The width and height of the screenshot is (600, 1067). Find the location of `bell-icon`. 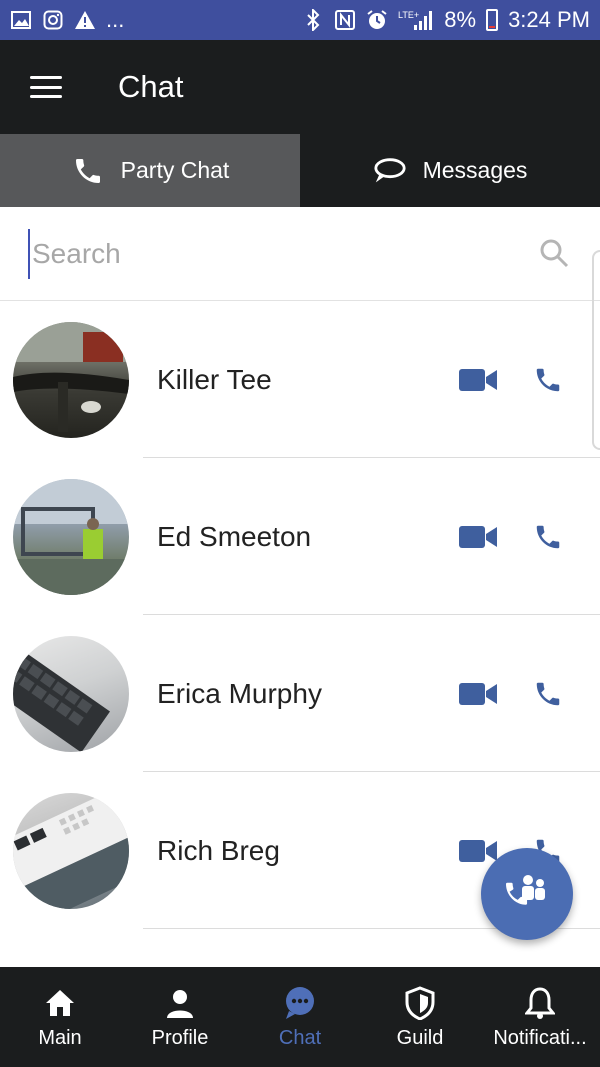

bell-icon is located at coordinates (540, 1003).